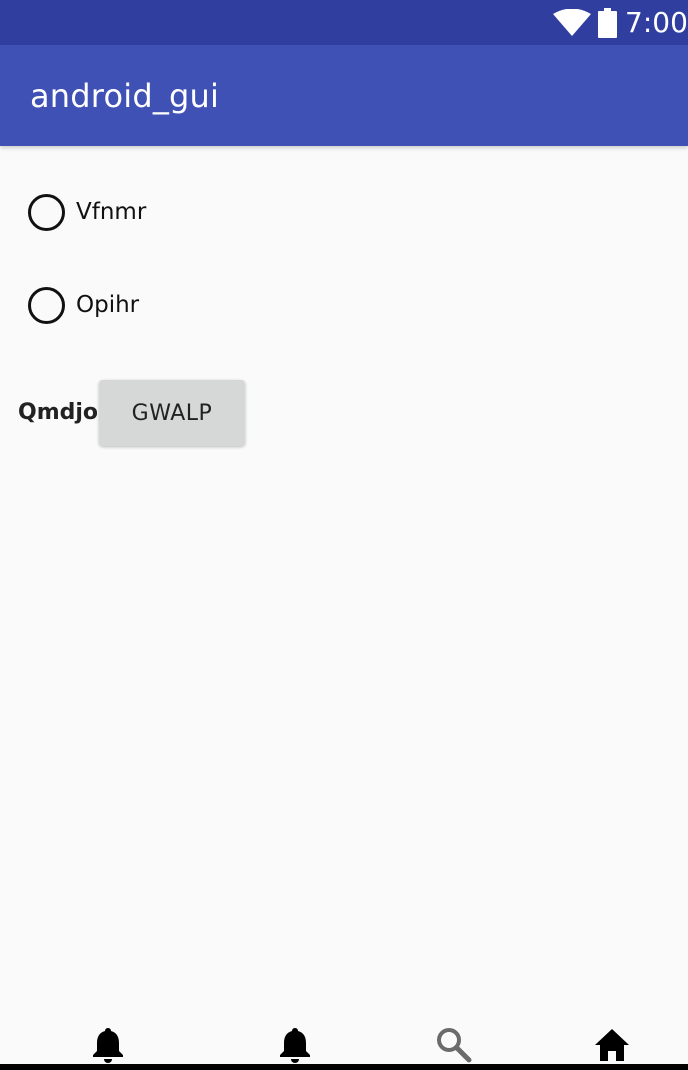 Image resolution: width=688 pixels, height=1070 pixels. What do you see at coordinates (344, 1067) in the screenshot?
I see `navigation-bar-edge` at bounding box center [344, 1067].